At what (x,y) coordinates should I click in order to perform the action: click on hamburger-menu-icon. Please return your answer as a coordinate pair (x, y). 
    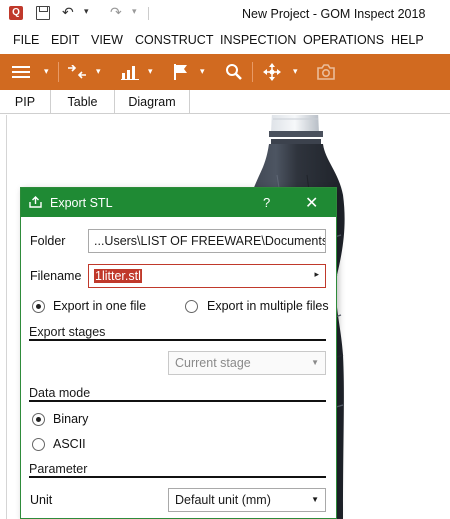
    Looking at the image, I should click on (21, 72).